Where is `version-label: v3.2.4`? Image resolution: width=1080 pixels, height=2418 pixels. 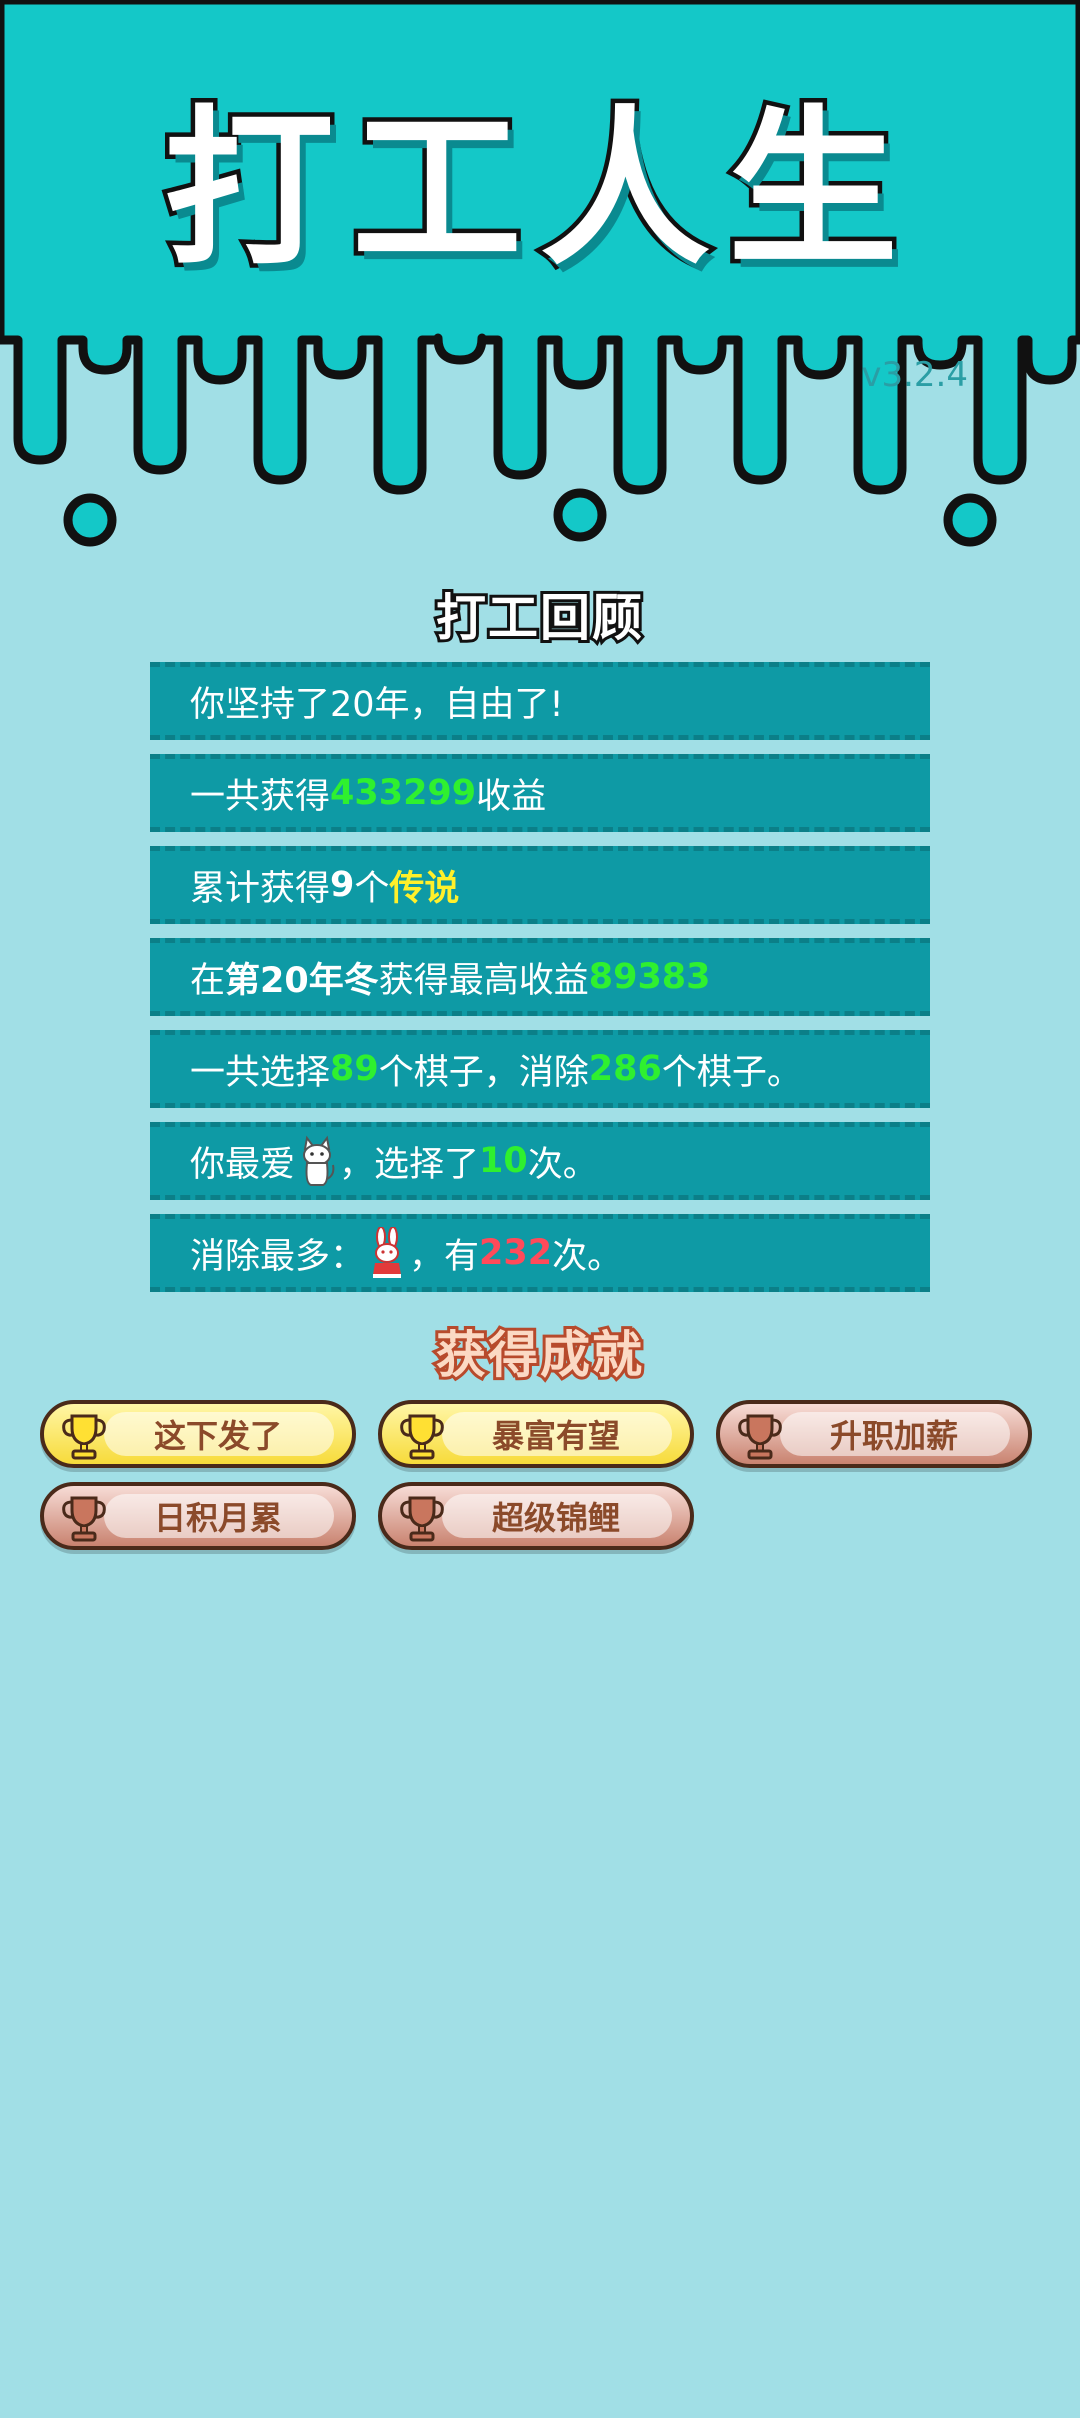
version-label: v3.2.4 is located at coordinates (914, 375).